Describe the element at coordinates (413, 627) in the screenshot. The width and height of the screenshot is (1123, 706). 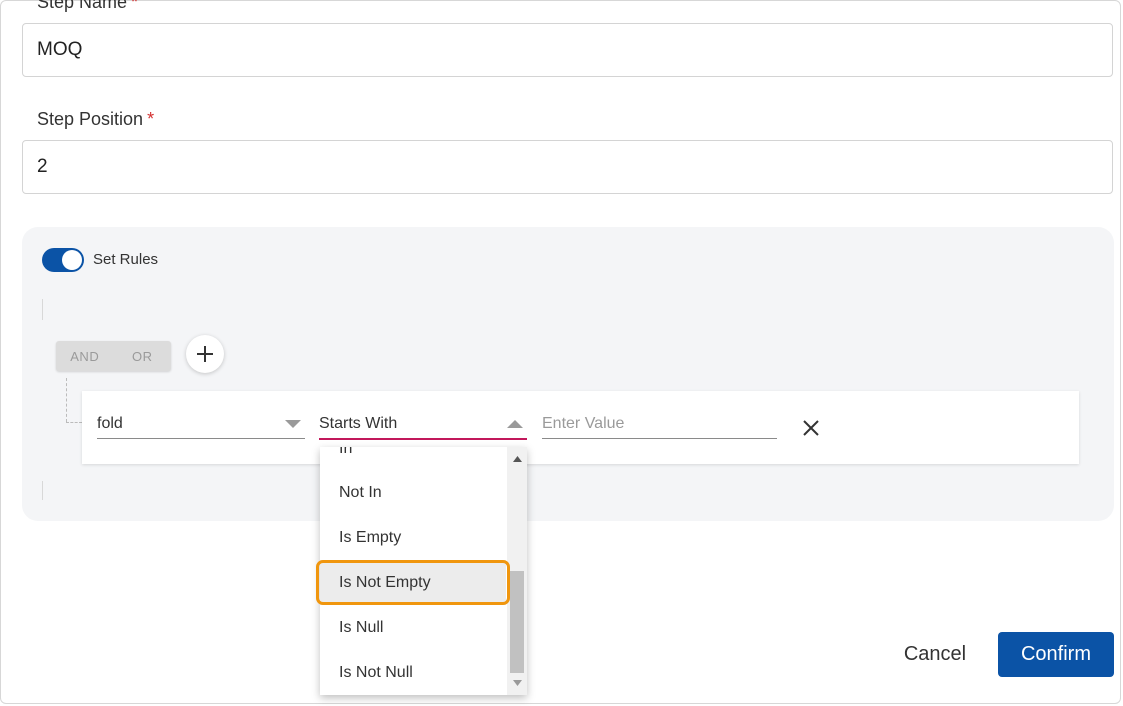
I see `option-is-null: Is Null` at that location.